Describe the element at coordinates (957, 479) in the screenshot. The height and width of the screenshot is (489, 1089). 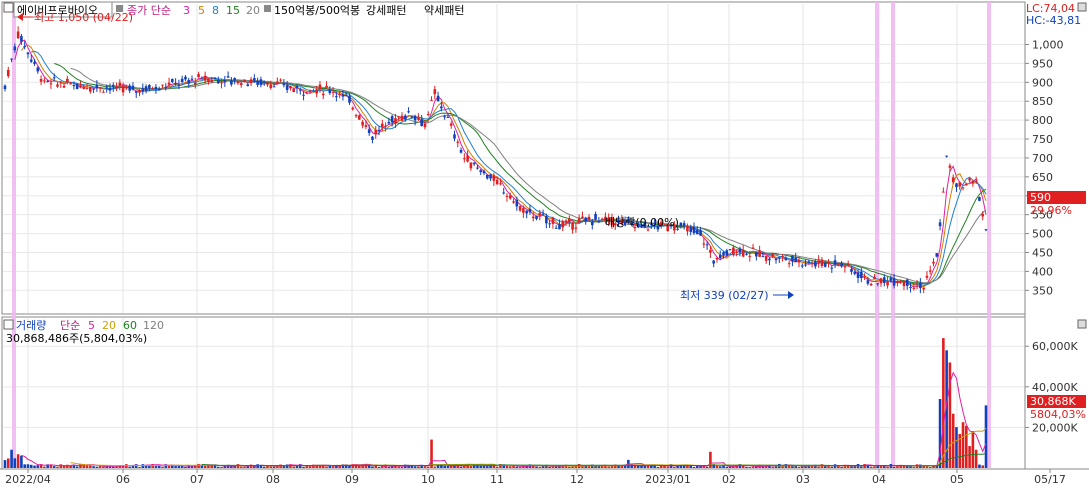
I see `x-tick-label: 05` at that location.